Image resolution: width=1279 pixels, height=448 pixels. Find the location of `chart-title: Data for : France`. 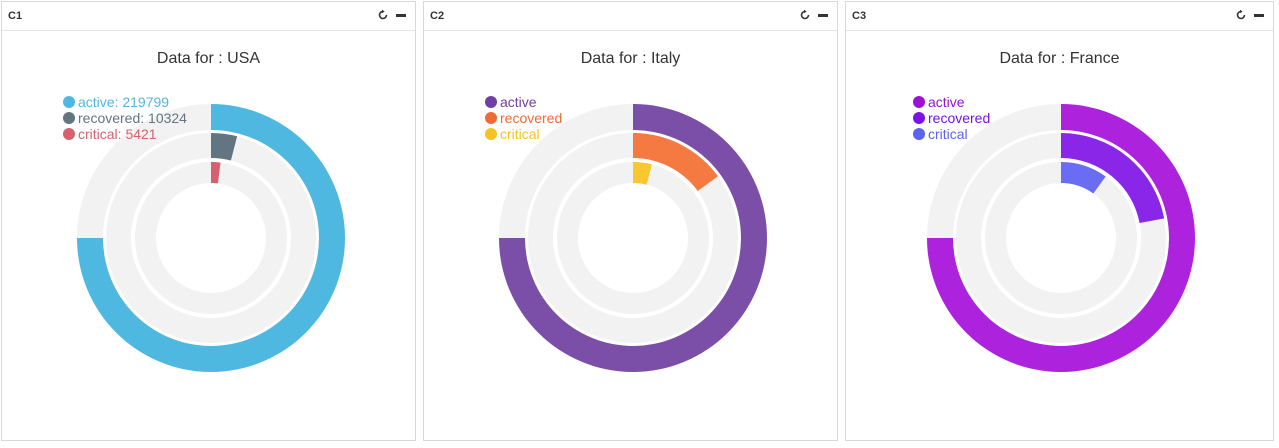

chart-title: Data for : France is located at coordinates (1059, 58).